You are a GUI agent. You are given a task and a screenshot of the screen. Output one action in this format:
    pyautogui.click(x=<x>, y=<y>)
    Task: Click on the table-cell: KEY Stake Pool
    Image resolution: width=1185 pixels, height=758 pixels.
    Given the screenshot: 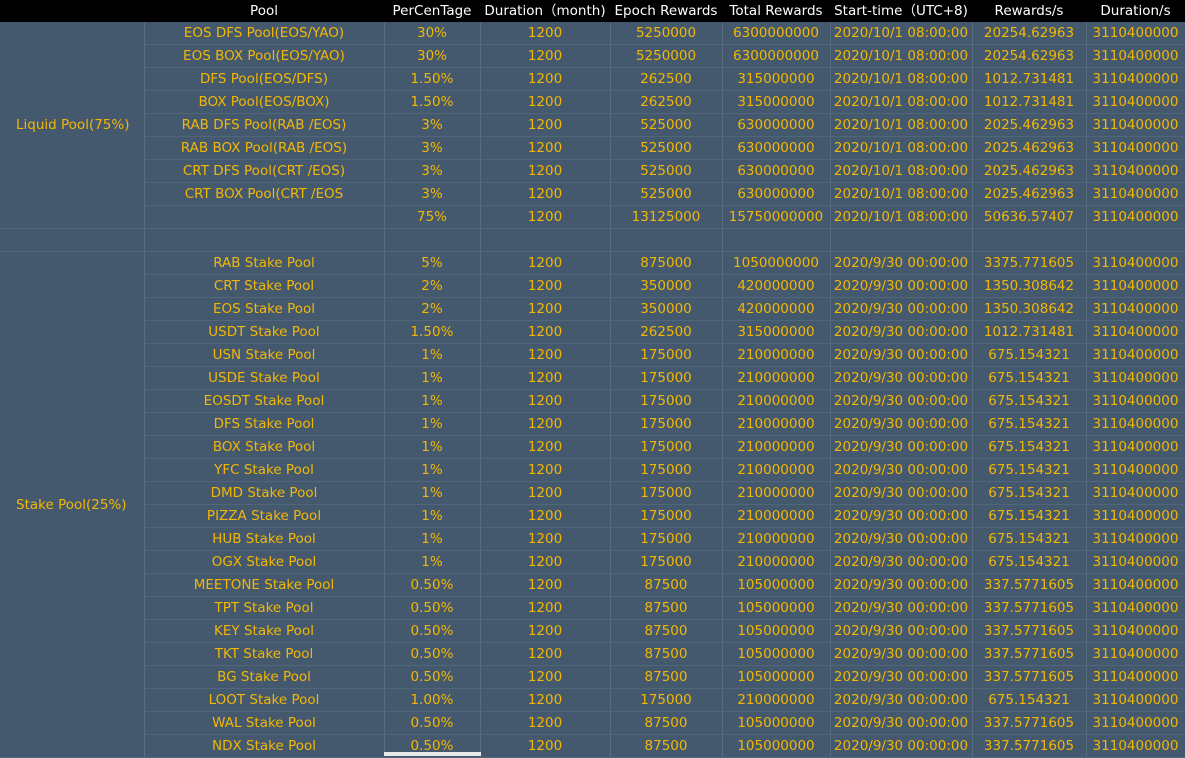 What is the action you would take?
    pyautogui.click(x=264, y=631)
    